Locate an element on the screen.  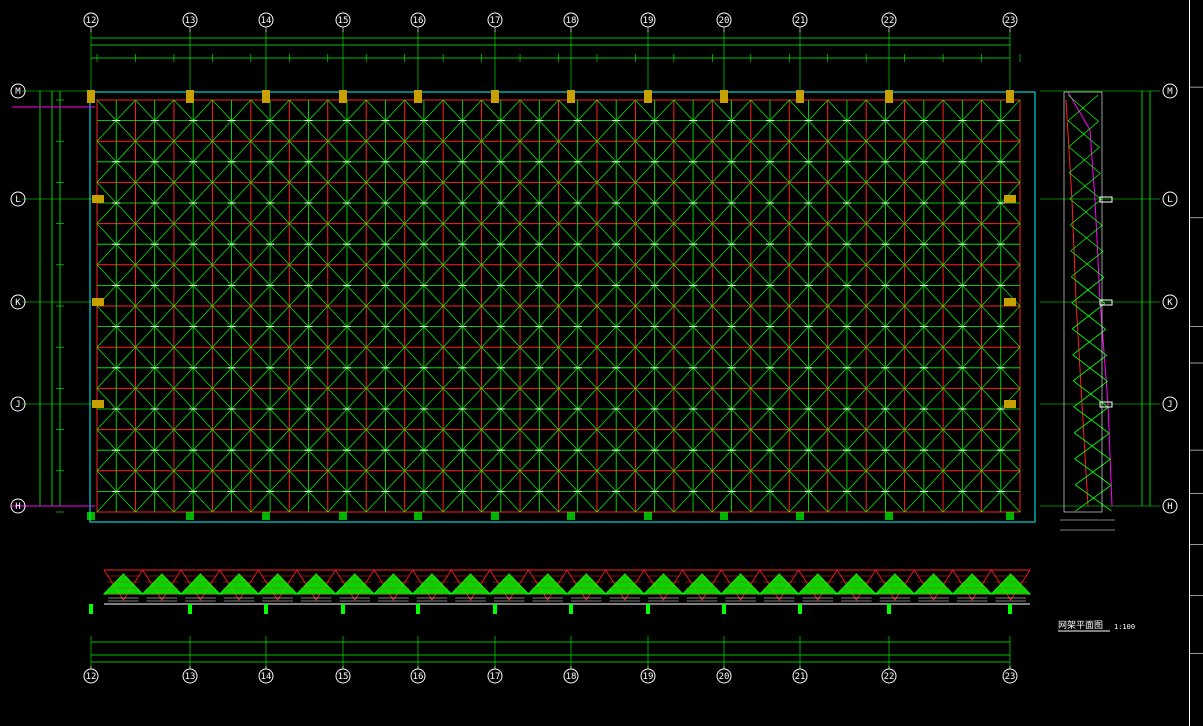
drawing-scale: 1:100 is located at coordinates (1124, 627).